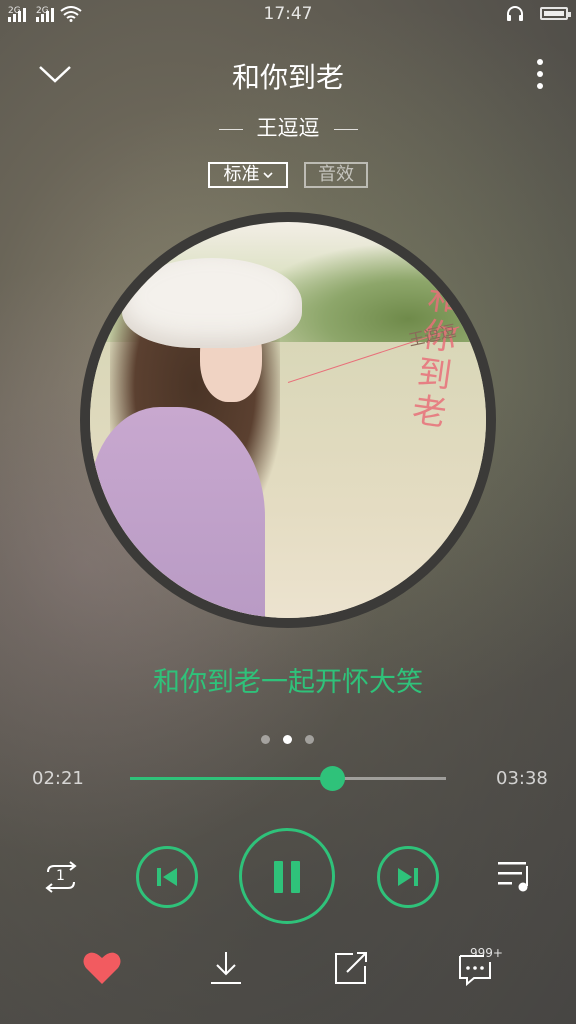  Describe the element at coordinates (102, 968) in the screenshot. I see `heart-icon` at that location.